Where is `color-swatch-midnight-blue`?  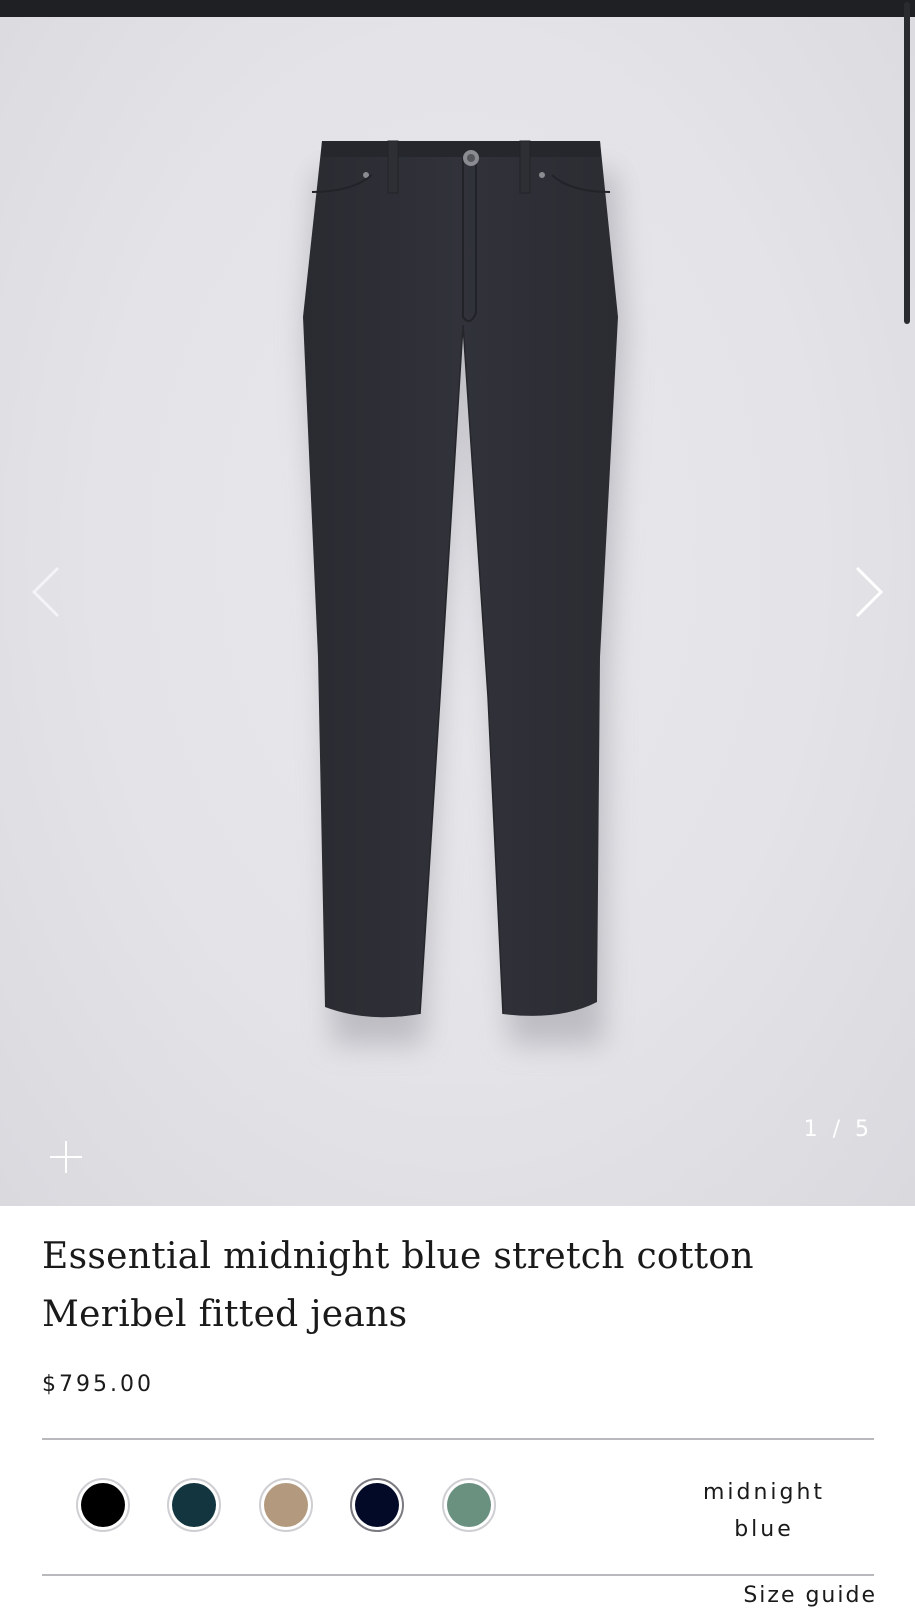 color-swatch-midnight-blue is located at coordinates (377, 1505).